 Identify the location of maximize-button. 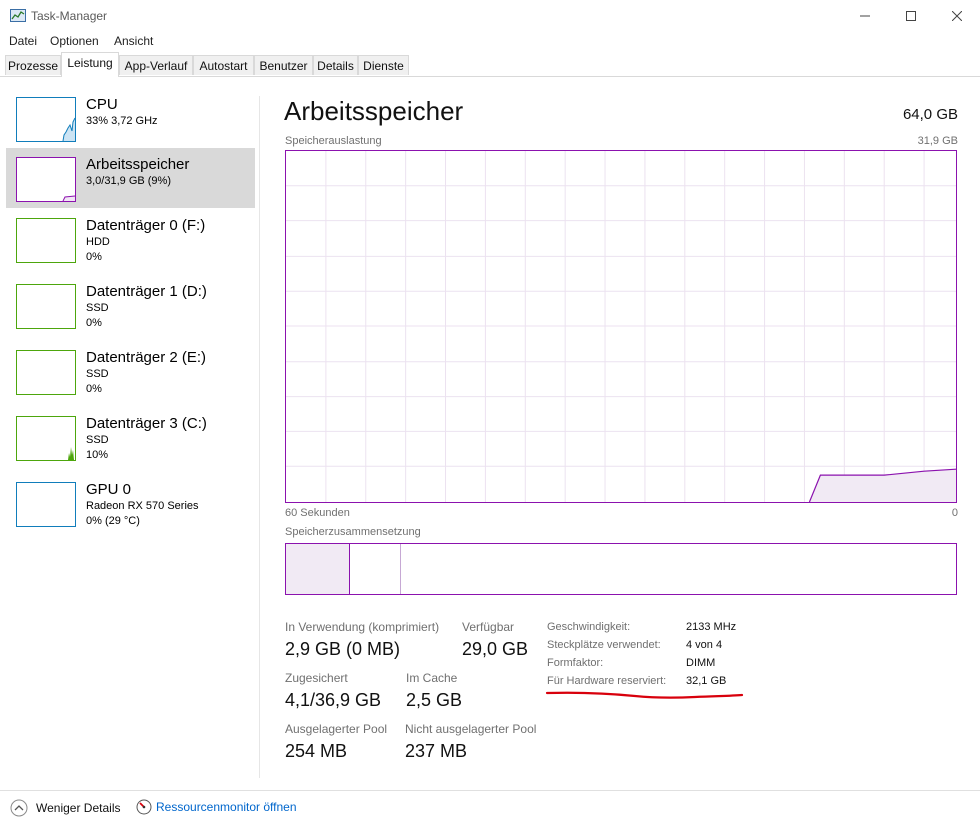
(911, 15).